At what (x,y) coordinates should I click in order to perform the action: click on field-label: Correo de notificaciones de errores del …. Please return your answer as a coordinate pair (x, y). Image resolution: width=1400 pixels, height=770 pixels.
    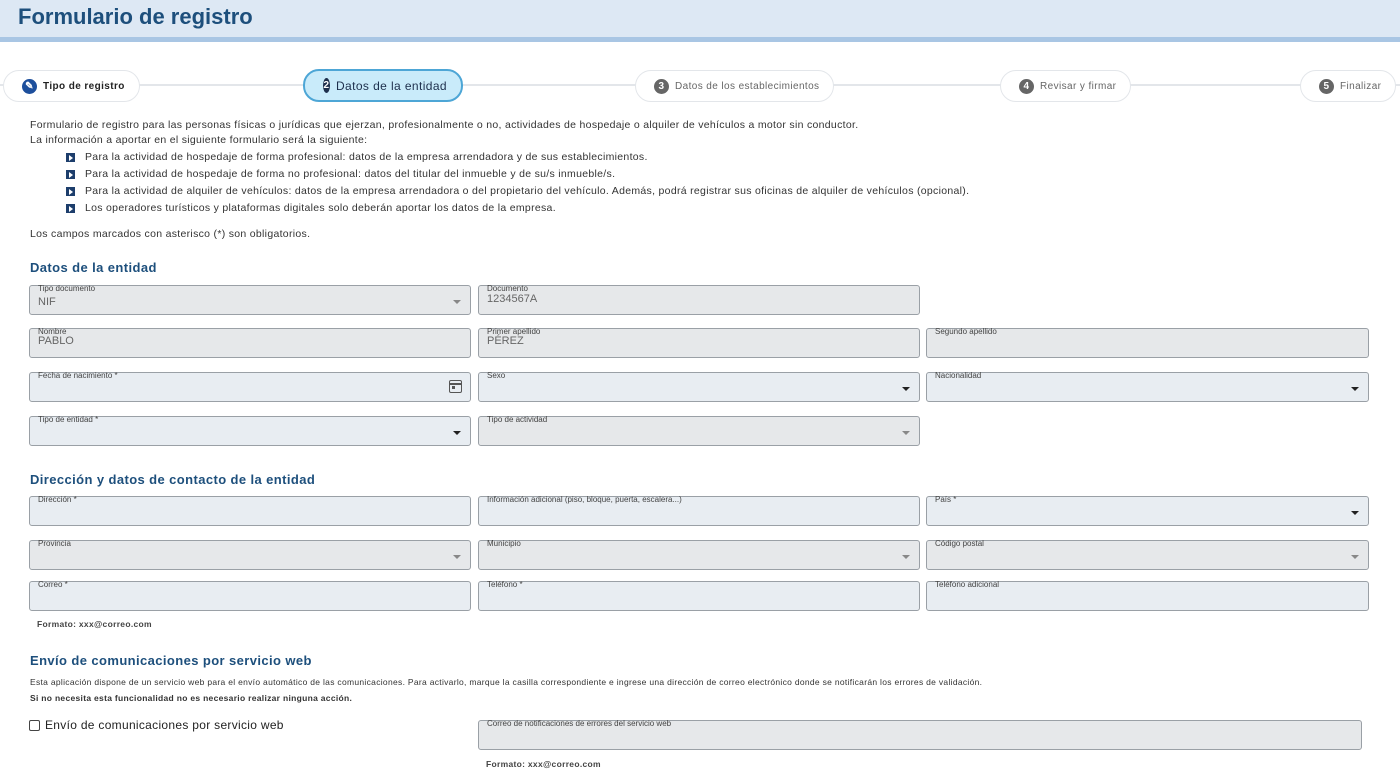
    Looking at the image, I should click on (579, 723).